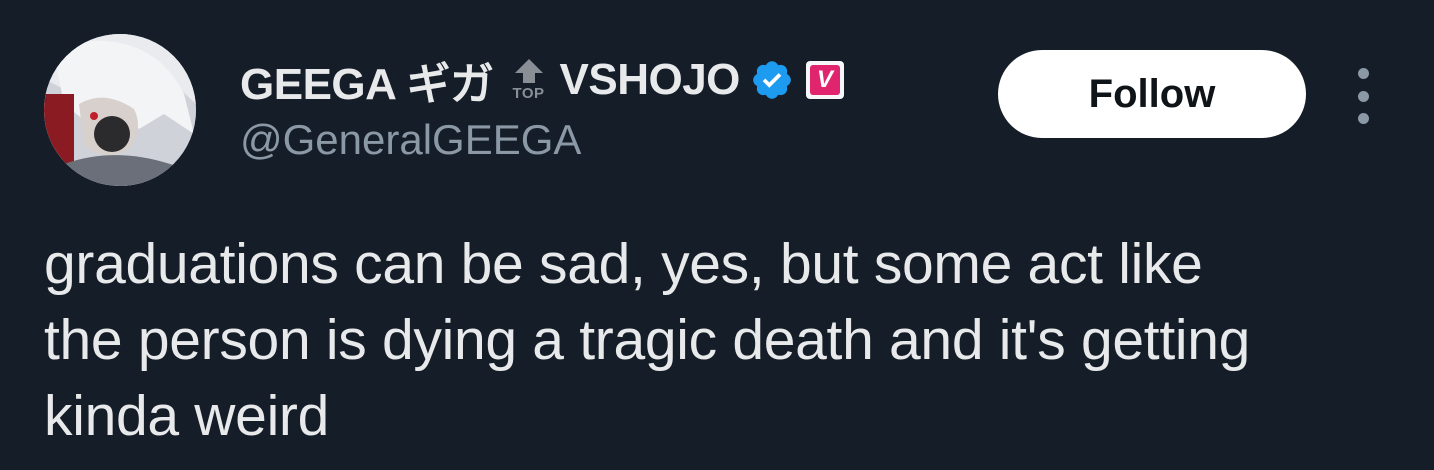 This screenshot has width=1434, height=470. Describe the element at coordinates (529, 80) in the screenshot. I see `top-arrow-icon: TOP` at that location.